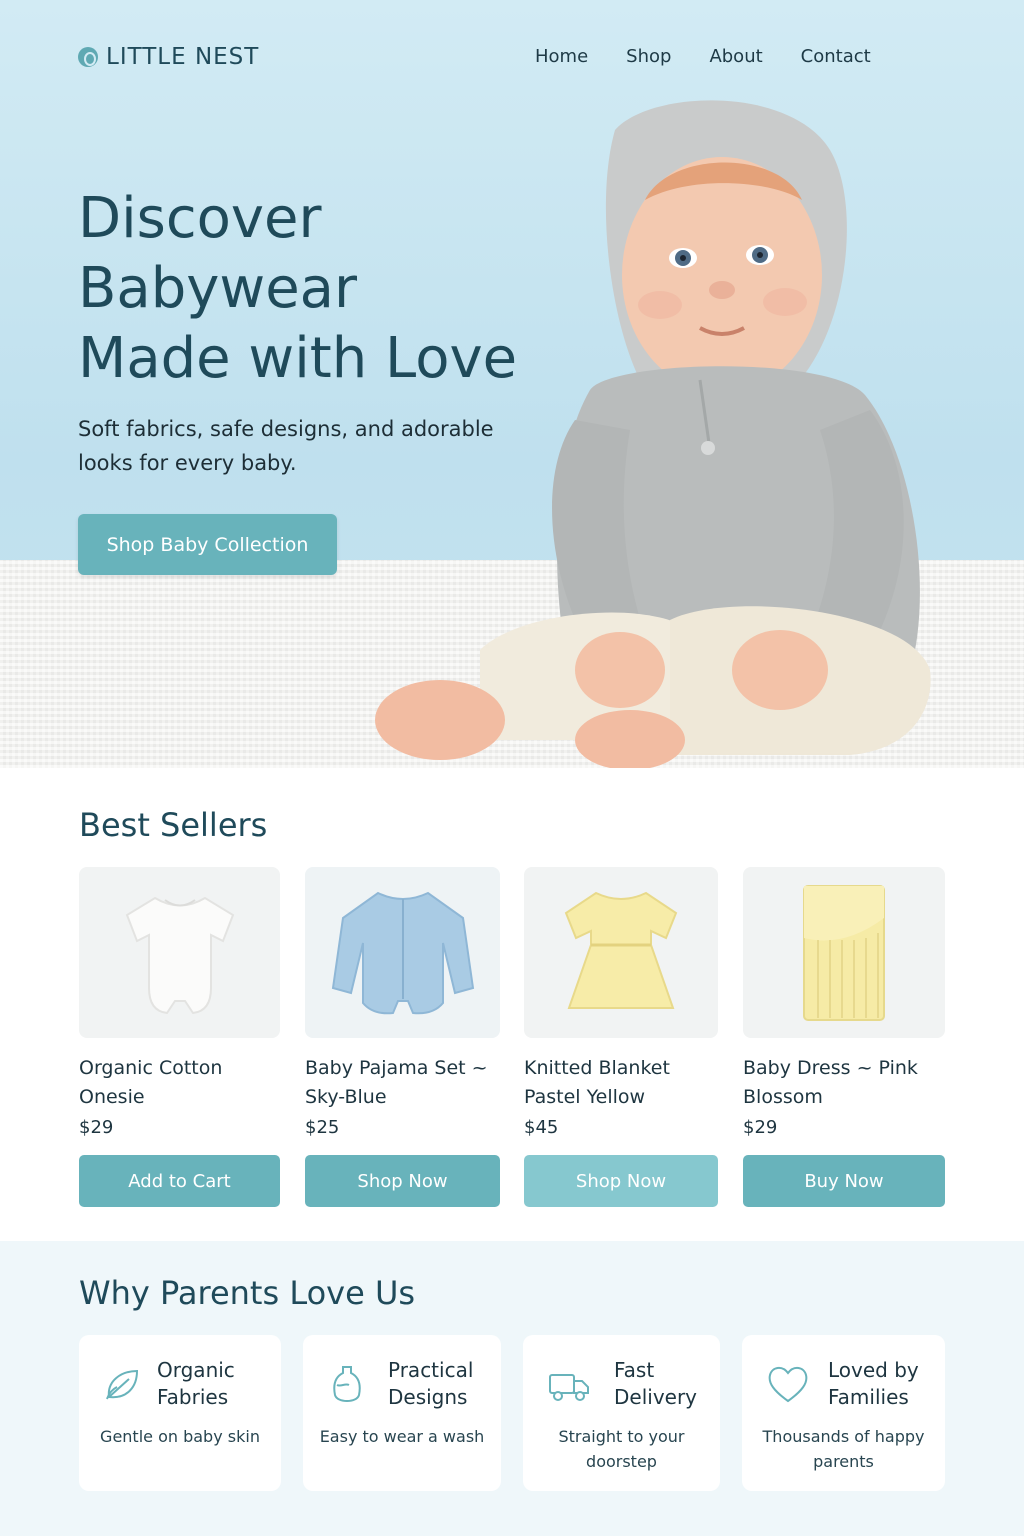  What do you see at coordinates (428, 1397) in the screenshot?
I see `feature-title-line: Designs` at bounding box center [428, 1397].